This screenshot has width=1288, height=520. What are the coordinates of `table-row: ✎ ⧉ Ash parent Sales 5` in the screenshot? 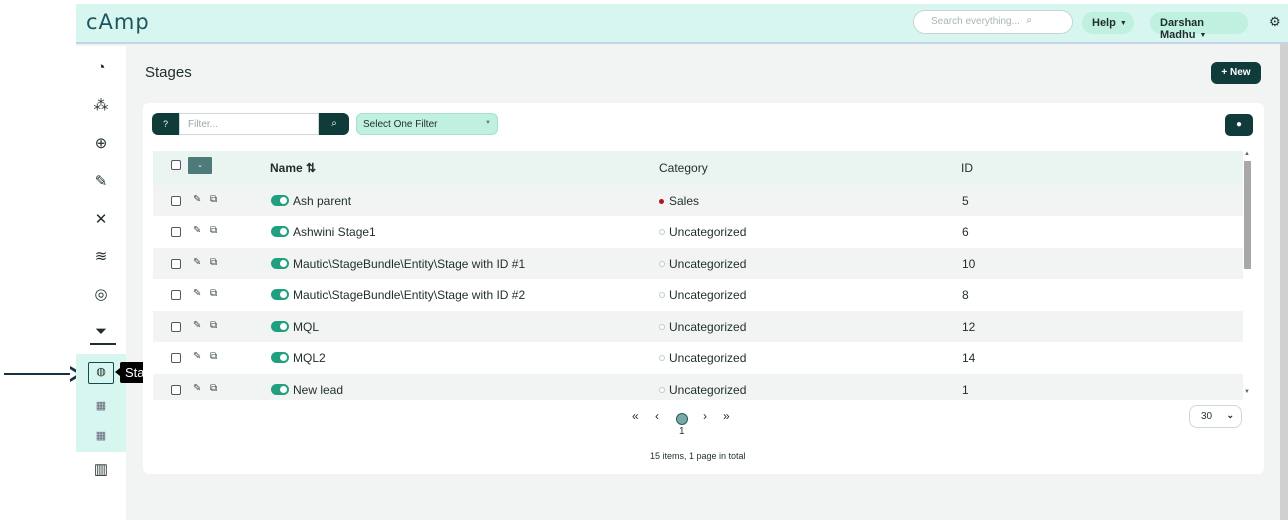 It's located at (698, 200).